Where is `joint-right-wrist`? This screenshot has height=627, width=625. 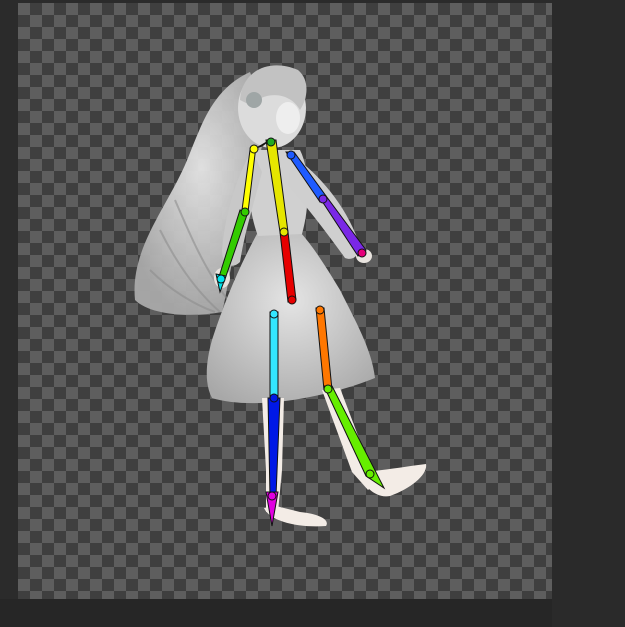
joint-right-wrist is located at coordinates (221, 279).